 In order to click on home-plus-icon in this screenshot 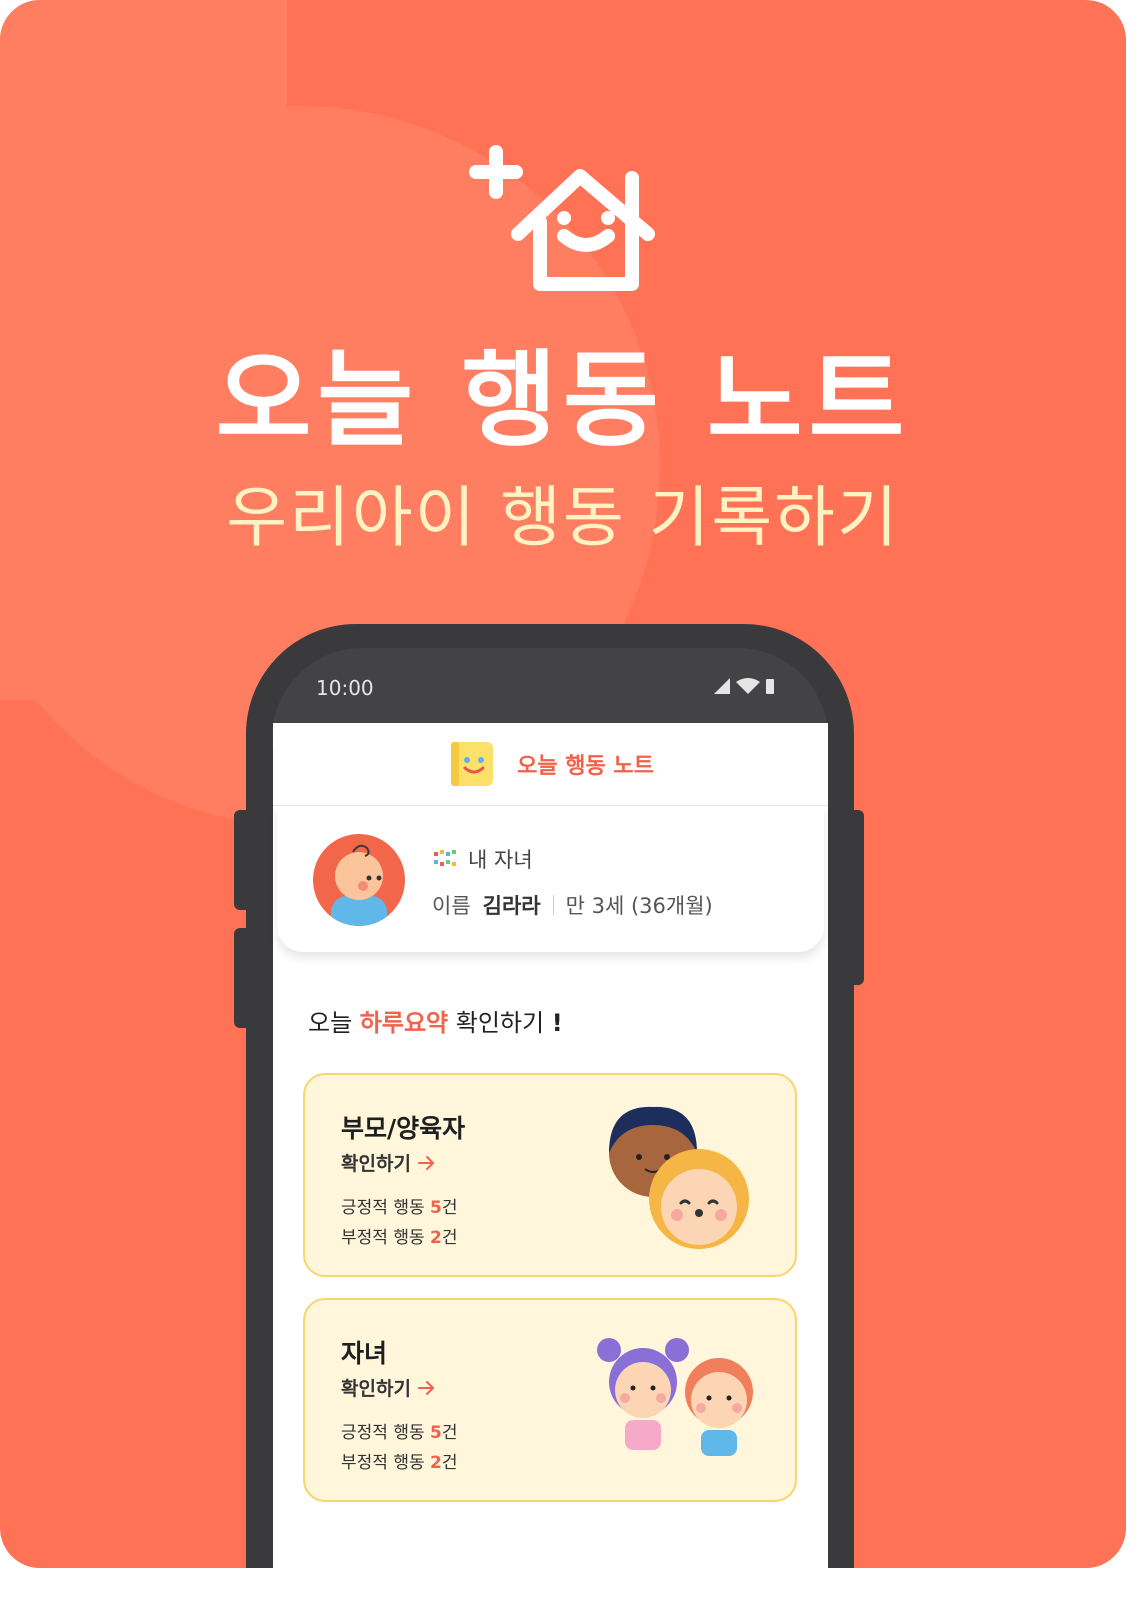, I will do `click(562, 218)`.